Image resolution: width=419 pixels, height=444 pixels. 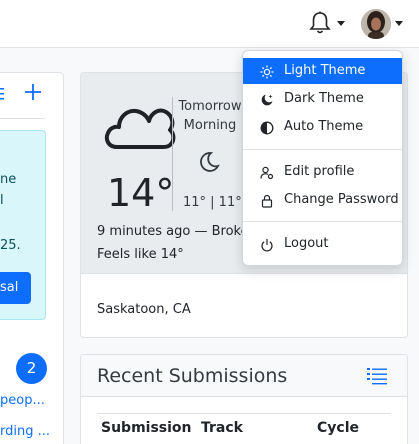 I want to click on person-gear-icon, so click(x=267, y=172).